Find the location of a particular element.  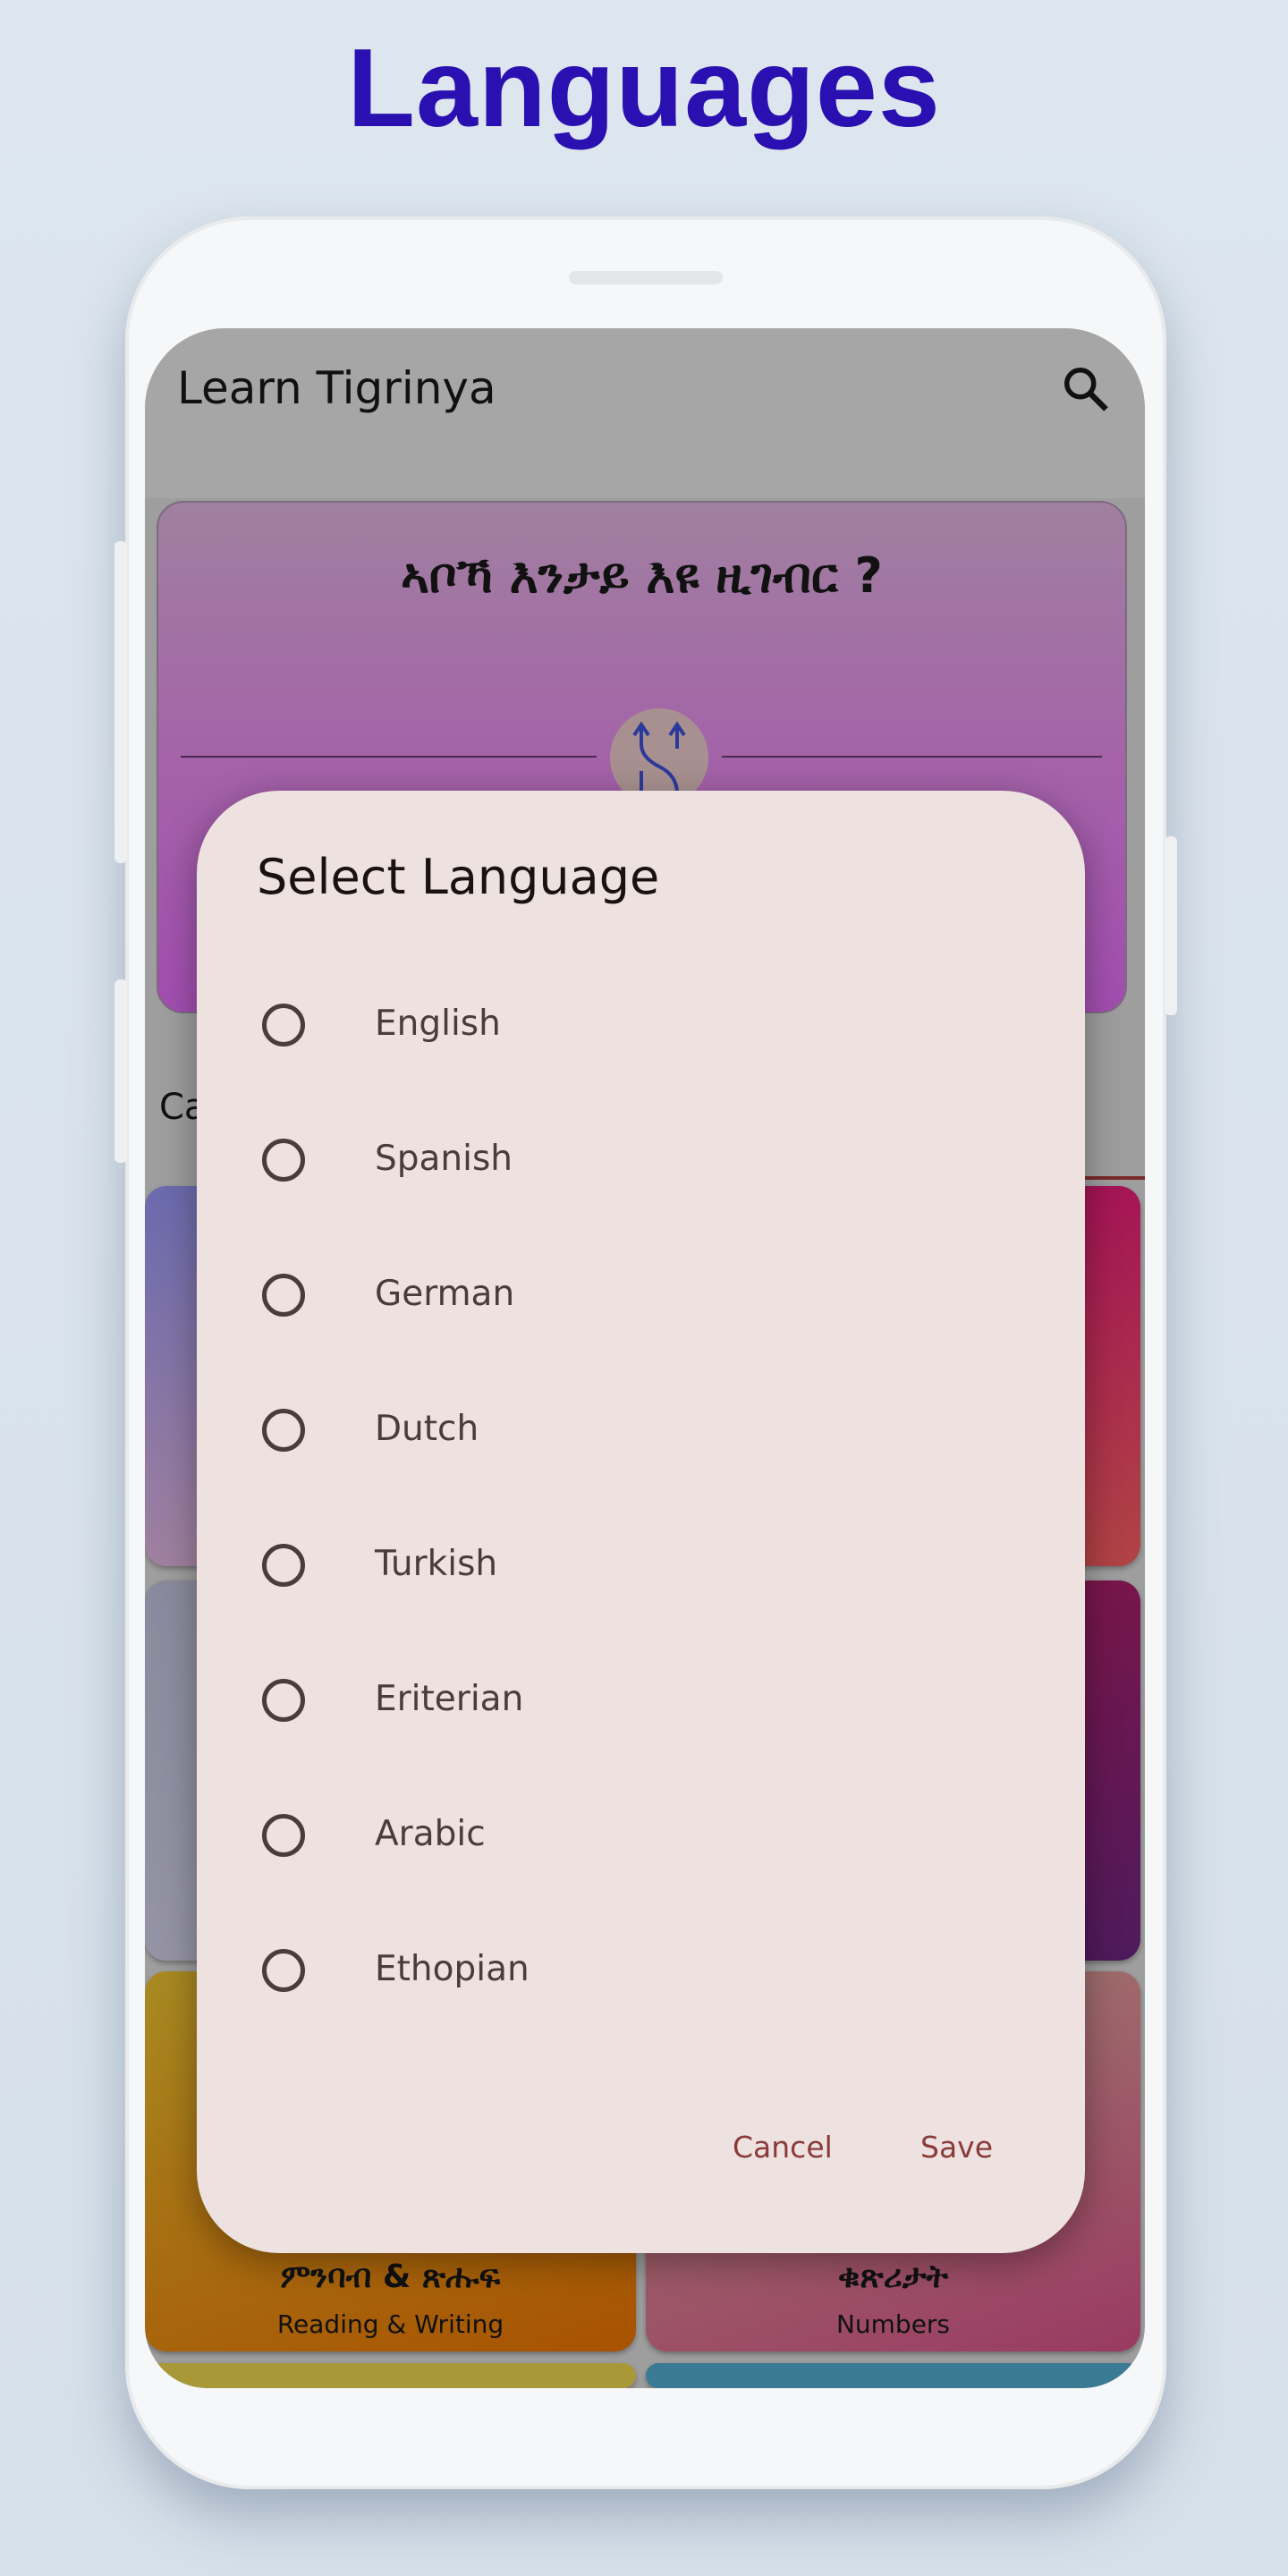

phone-speaker is located at coordinates (646, 277).